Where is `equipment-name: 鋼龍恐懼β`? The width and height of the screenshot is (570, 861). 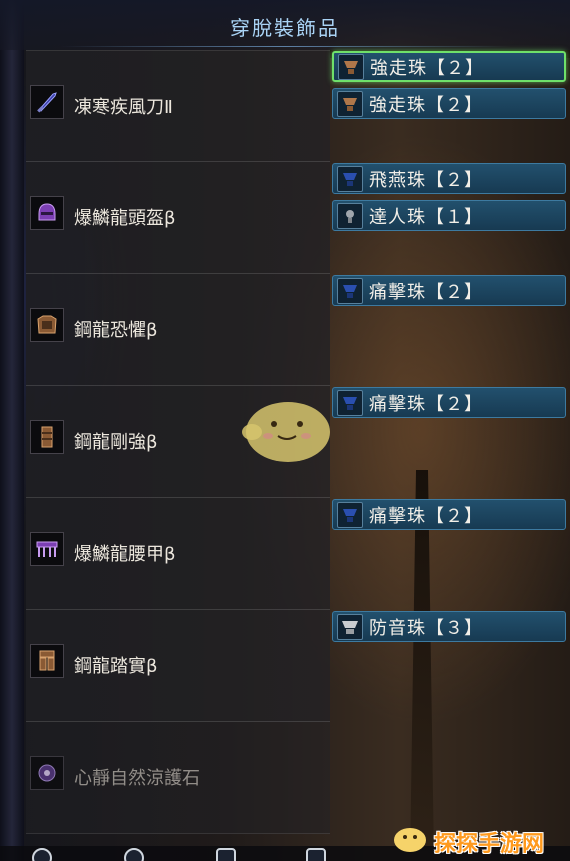 equipment-name: 鋼龍恐懼β is located at coordinates (116, 330).